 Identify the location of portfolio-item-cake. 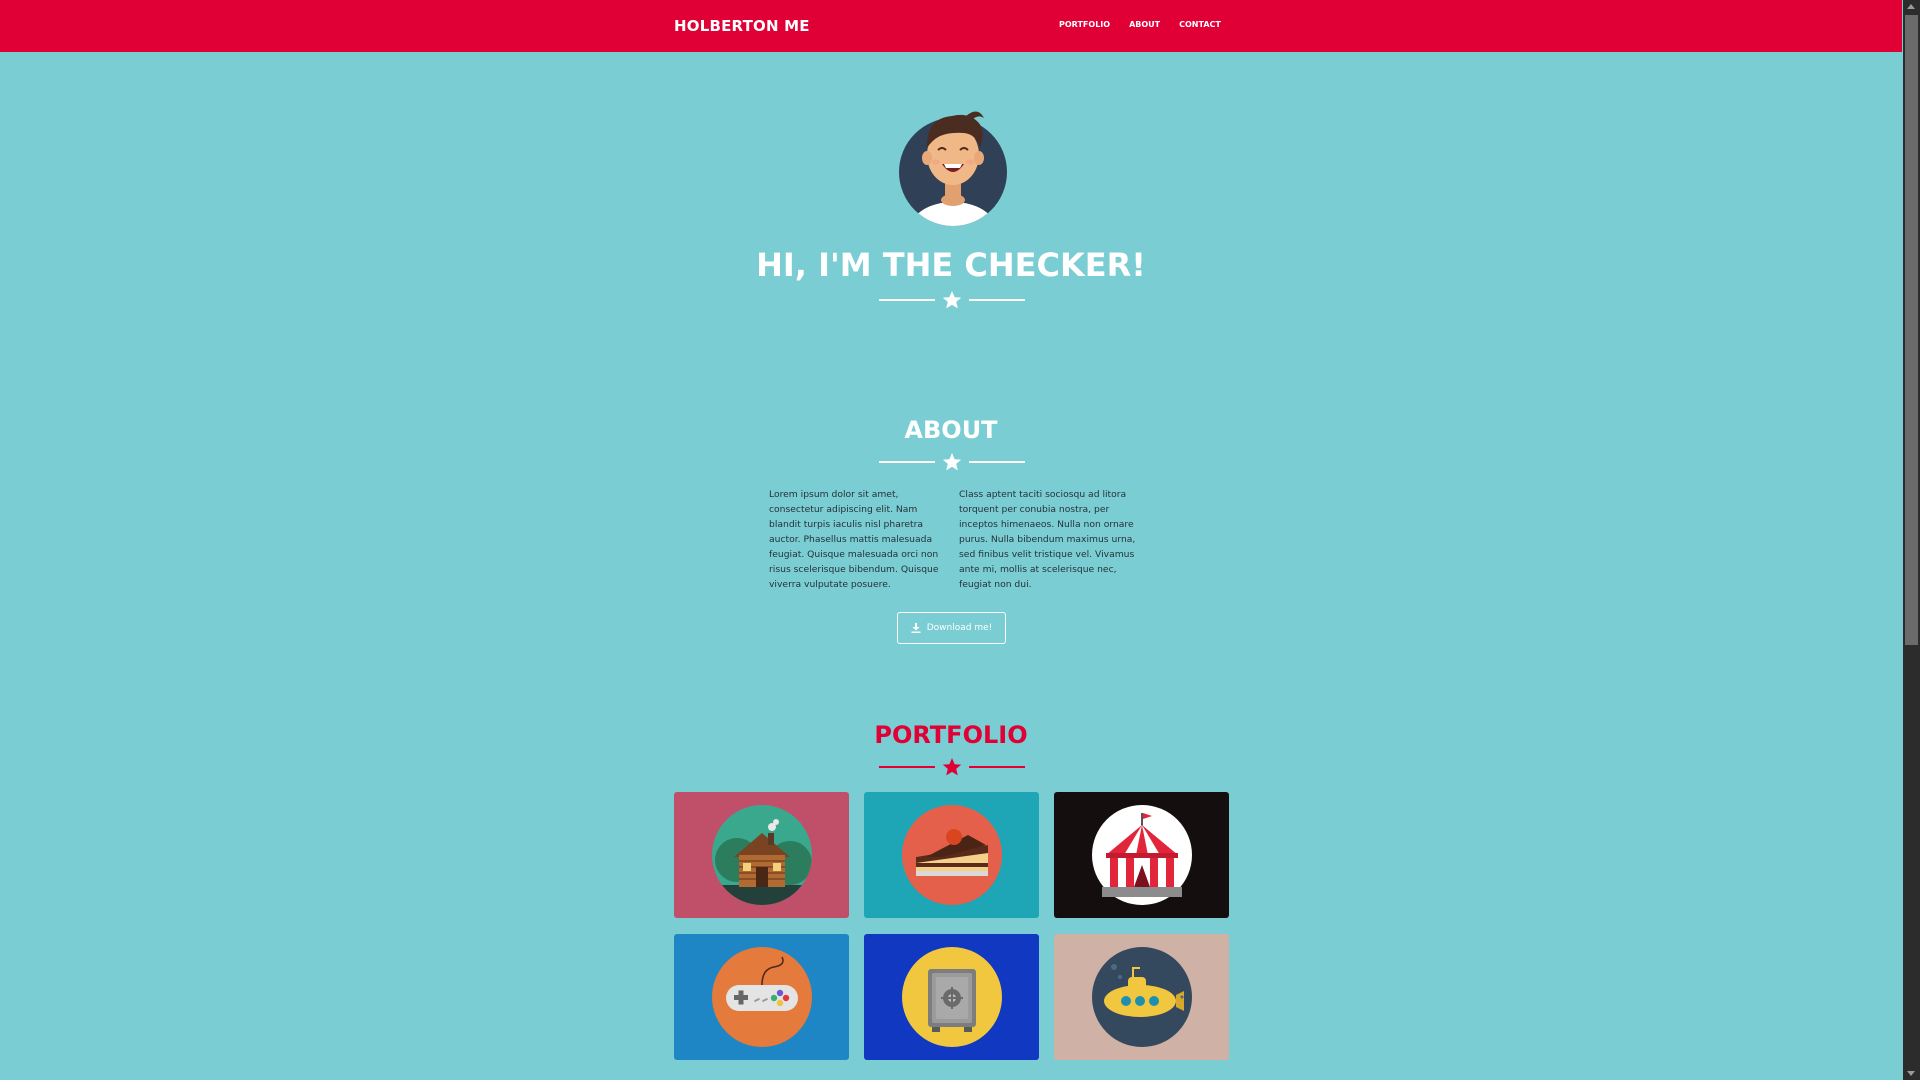
(951, 855).